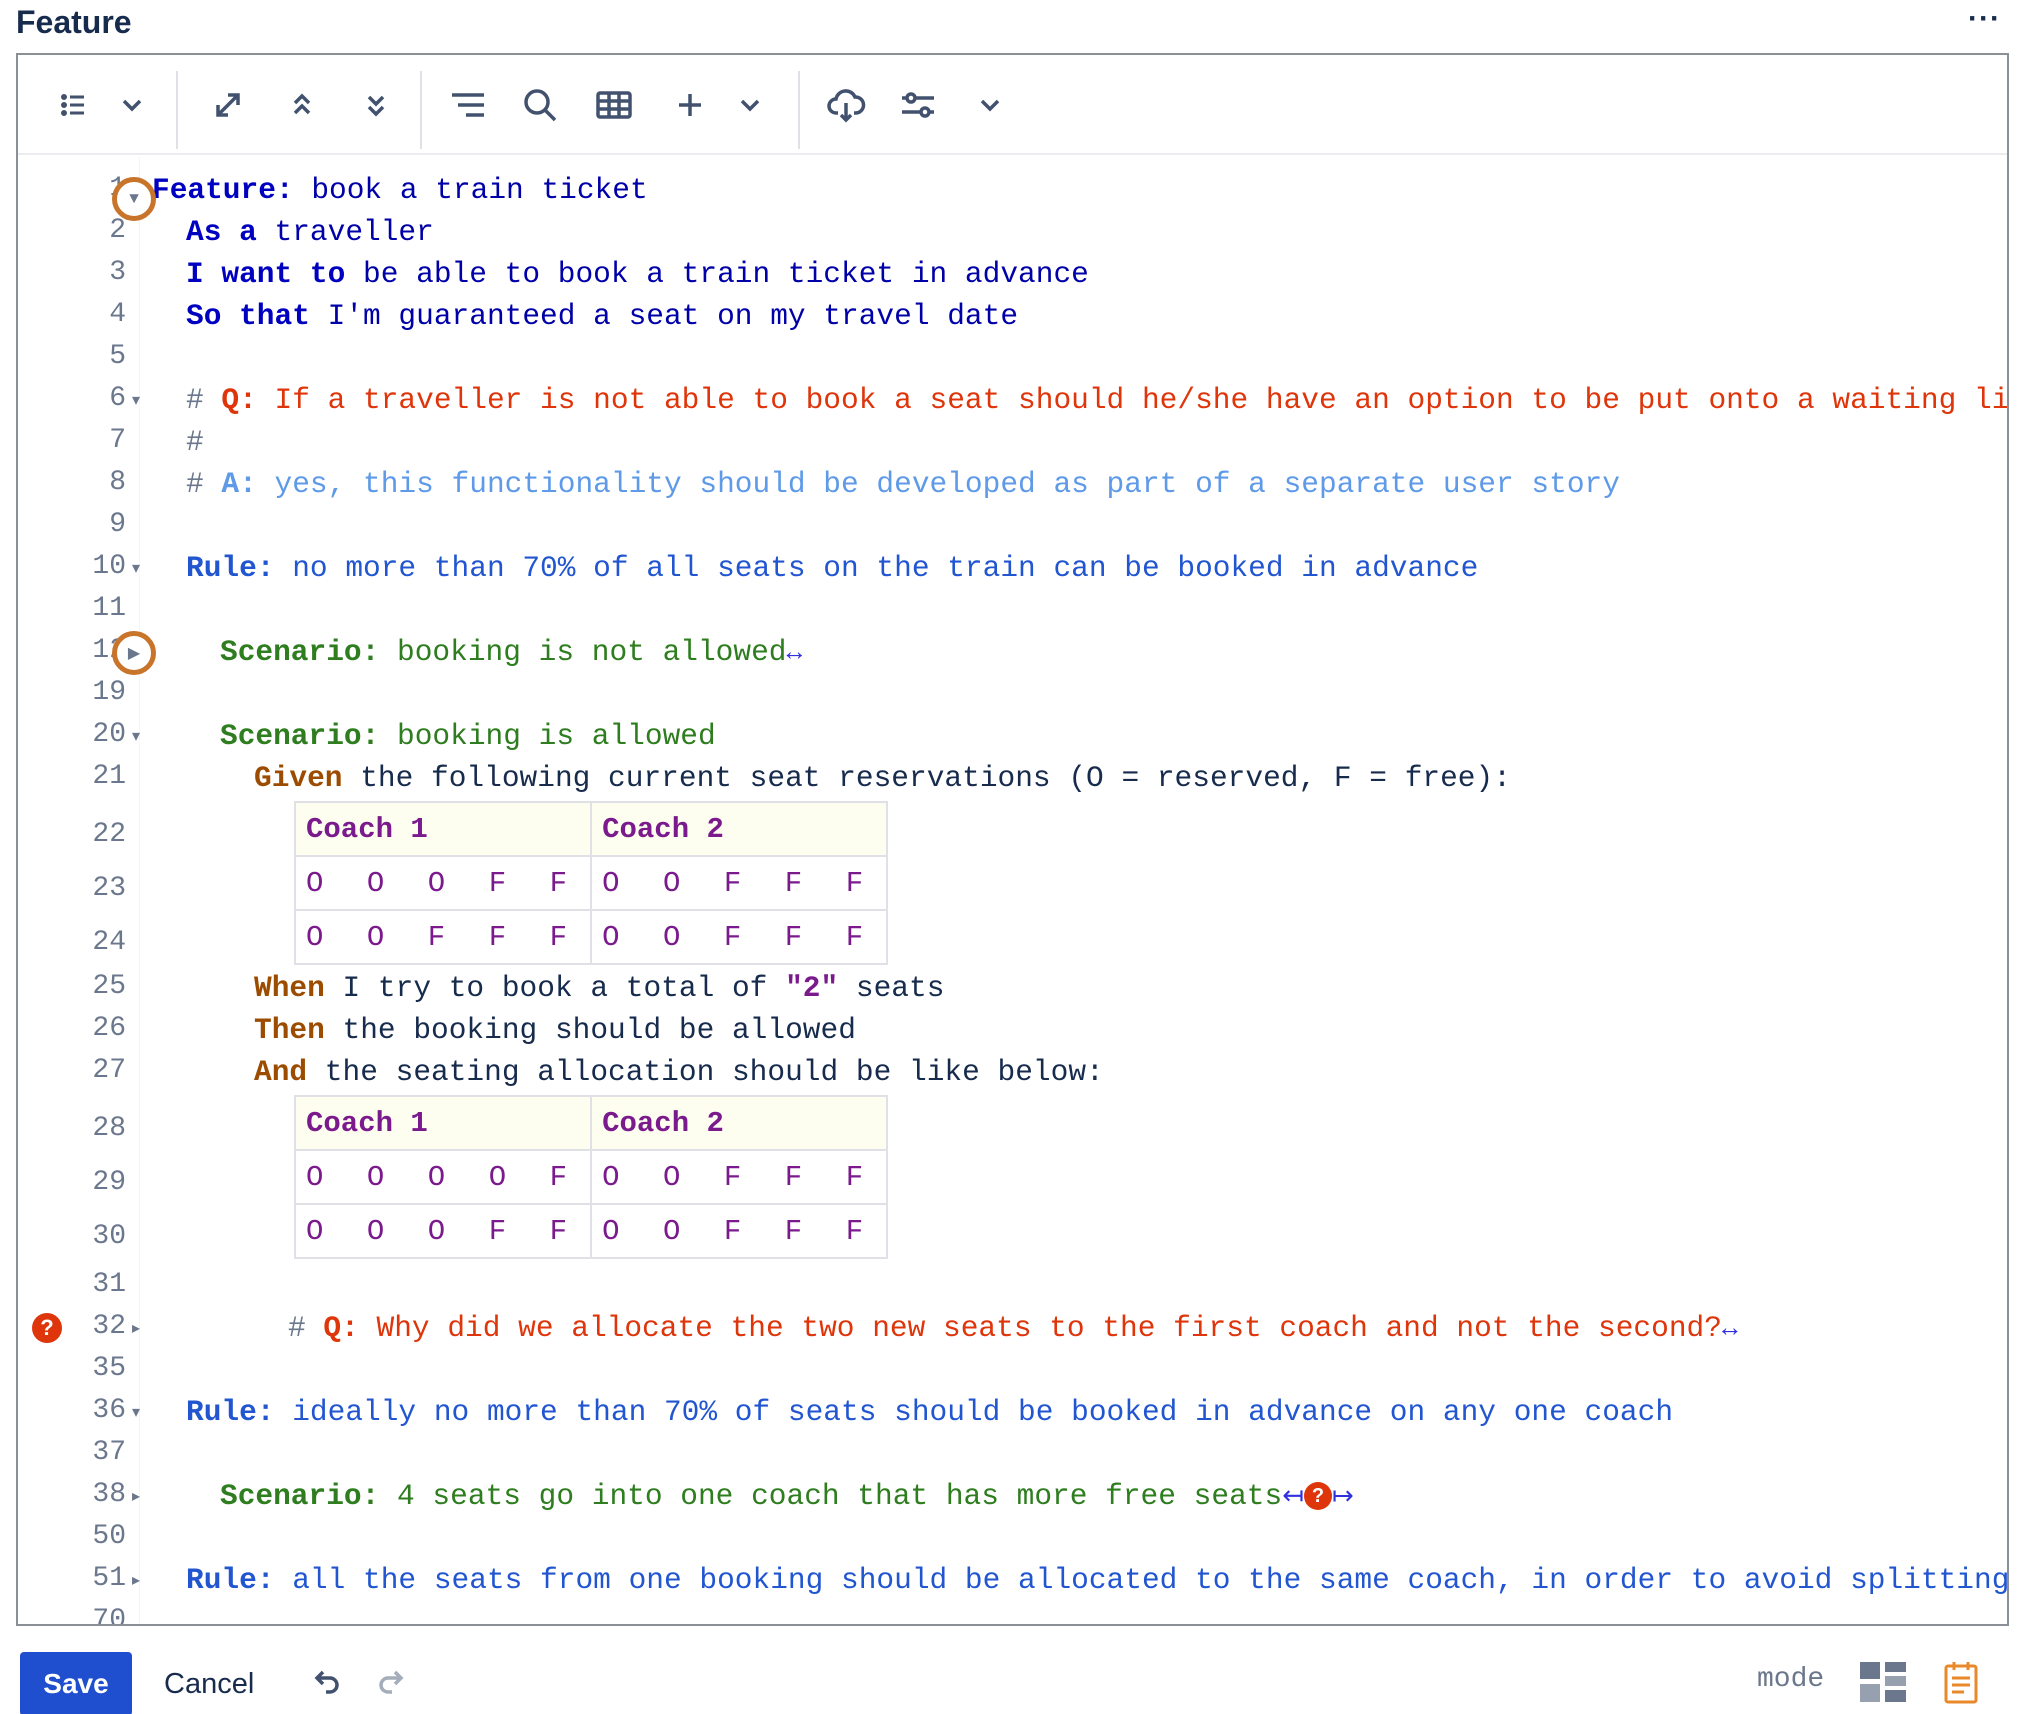  I want to click on code-line: 20 ▾ Scenario: booking is allowed, so click(1012, 736).